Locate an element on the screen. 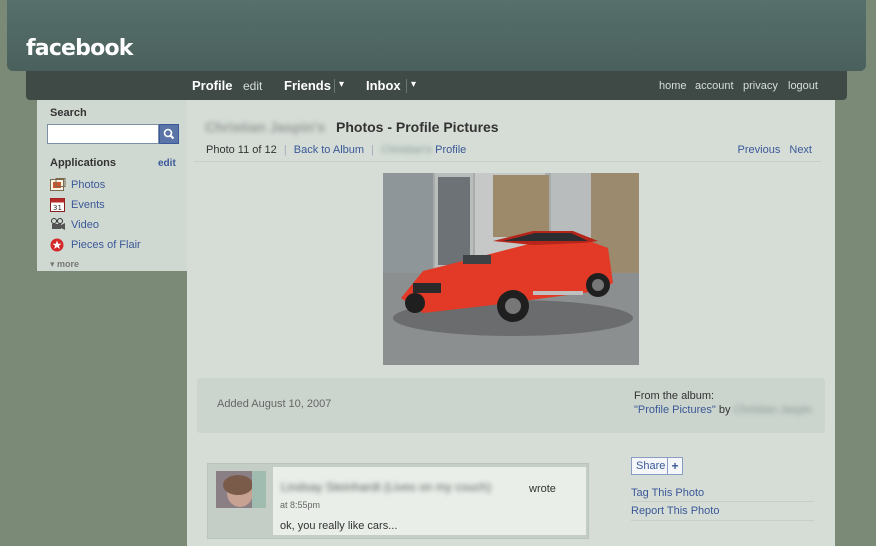 The width and height of the screenshot is (876, 546). by-label: by is located at coordinates (724, 410).